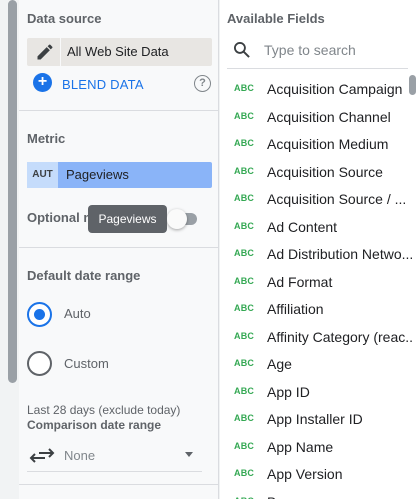 The image size is (418, 499). I want to click on field-name: Ad Content, so click(302, 226).